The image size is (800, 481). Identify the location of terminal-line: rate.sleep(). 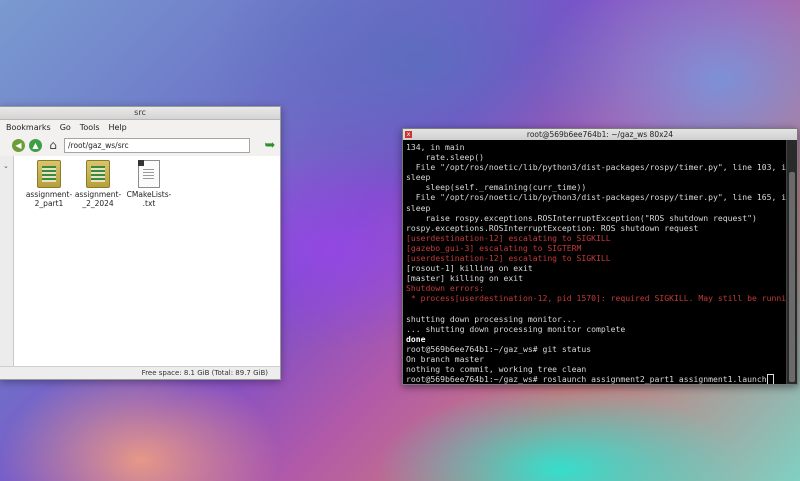
(445, 157).